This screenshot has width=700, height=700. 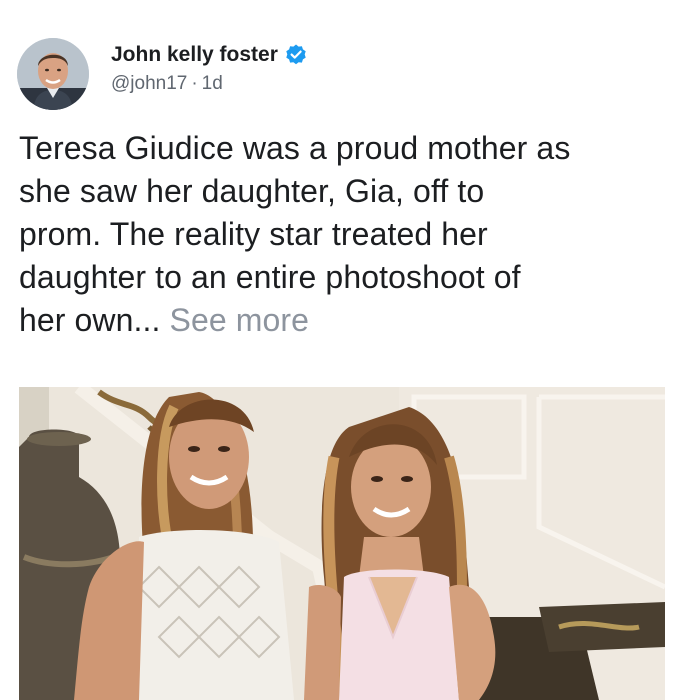 I want to click on post-text-line: she saw her daughter, Gia, off to, so click(x=252, y=191).